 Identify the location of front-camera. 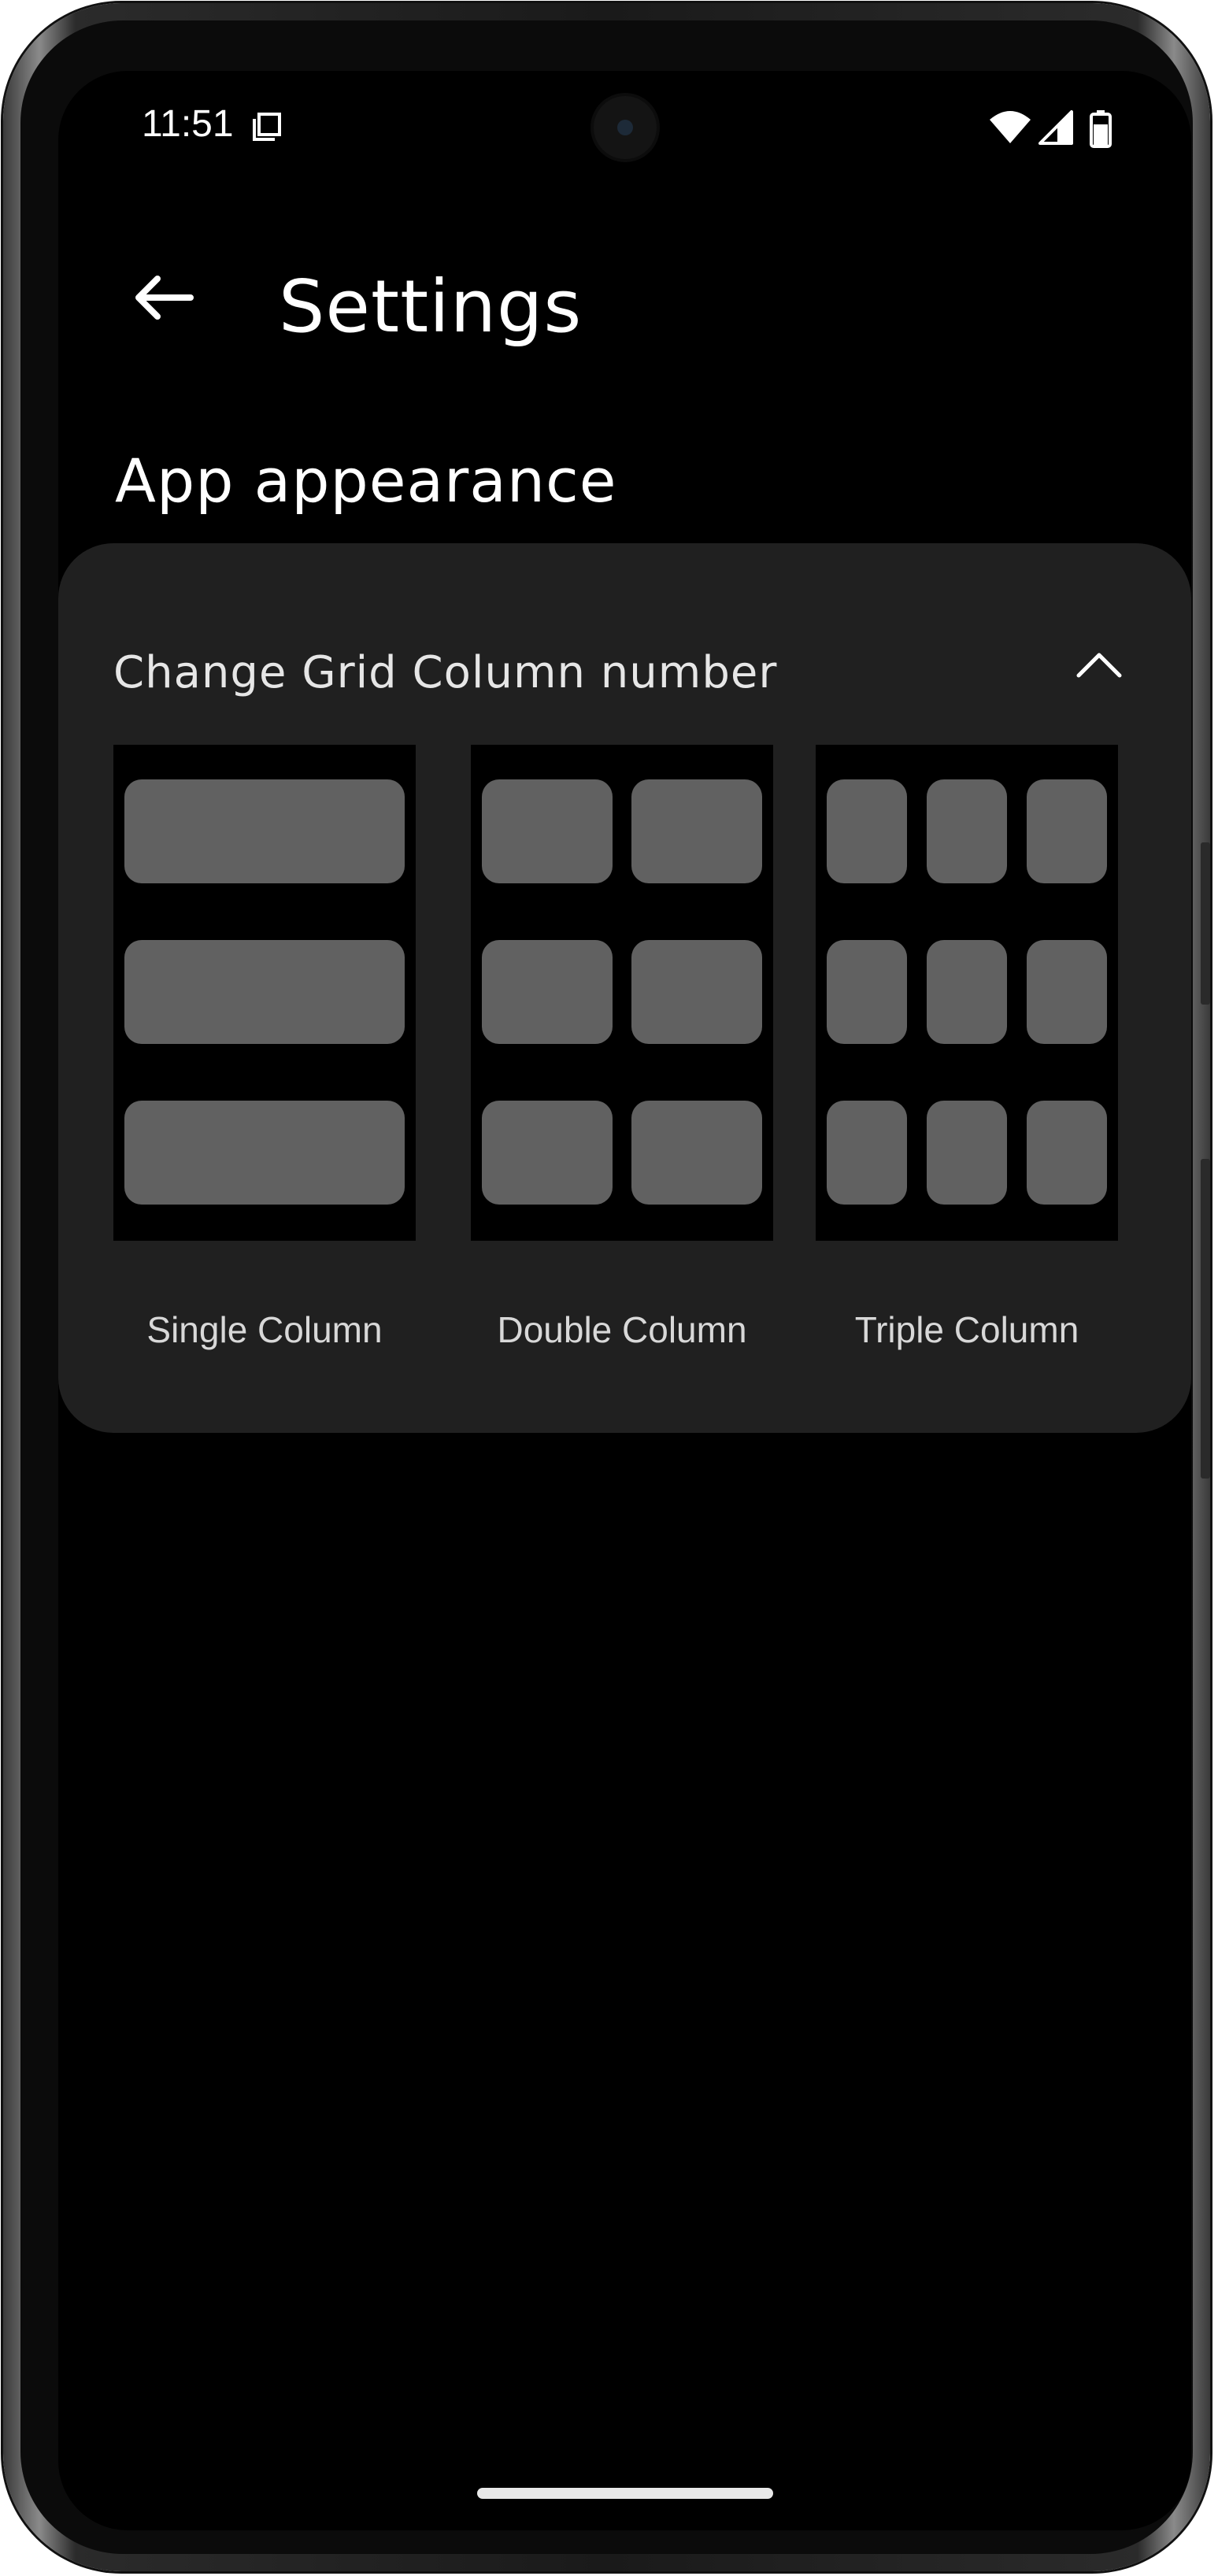
(625, 127).